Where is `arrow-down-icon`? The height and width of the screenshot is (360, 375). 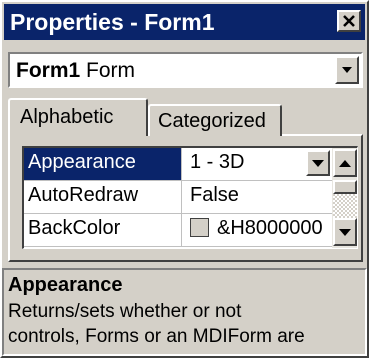
arrow-down-icon is located at coordinates (345, 232).